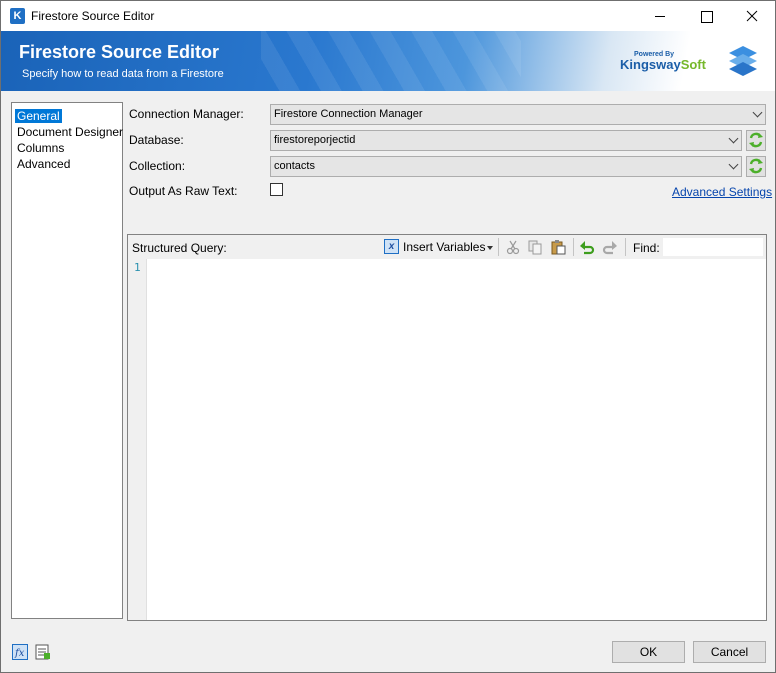  I want to click on database-select: firestoreporjectid, so click(506, 140).